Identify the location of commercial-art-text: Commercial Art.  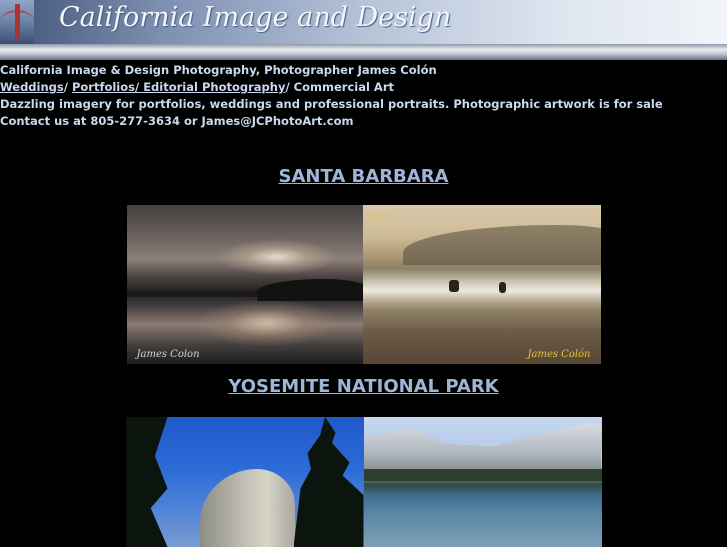
(343, 87).